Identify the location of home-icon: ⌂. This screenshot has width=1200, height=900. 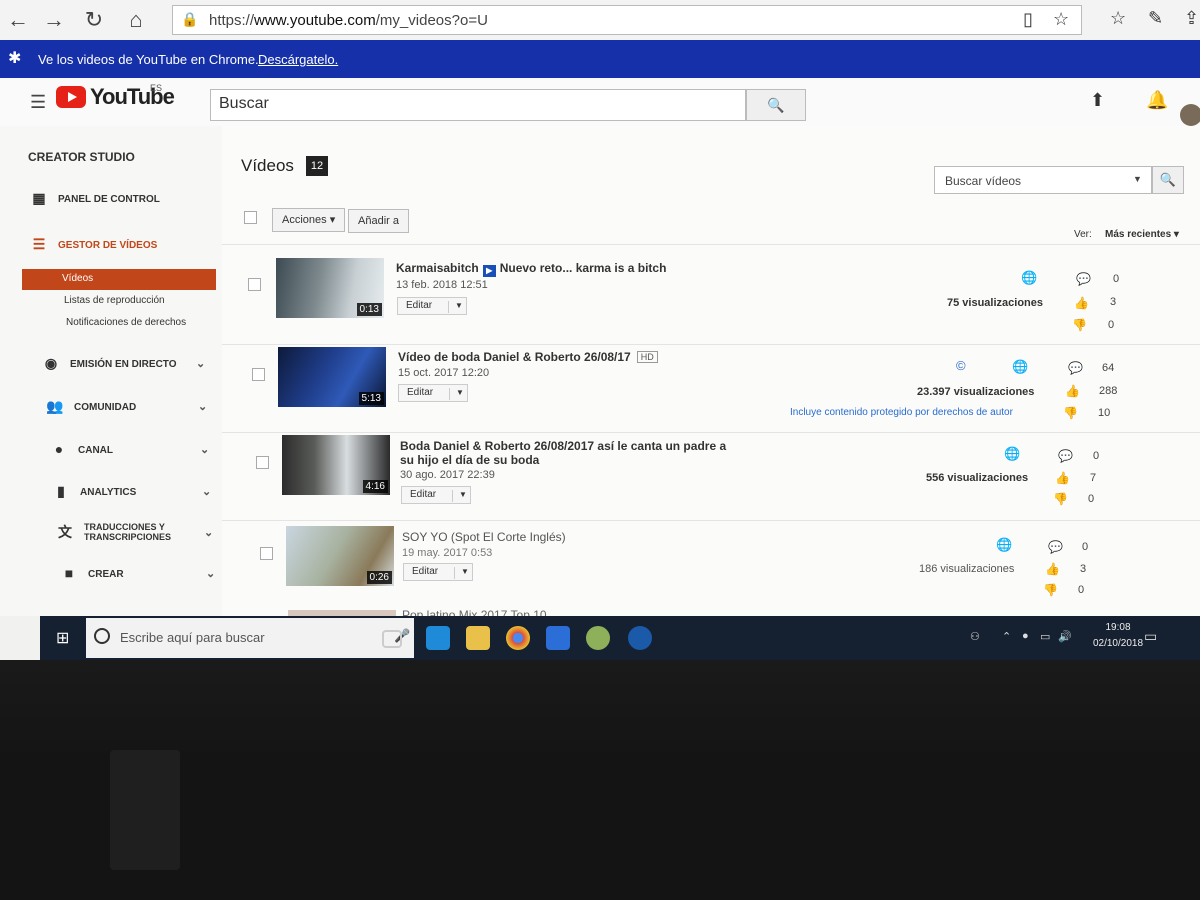
(136, 20).